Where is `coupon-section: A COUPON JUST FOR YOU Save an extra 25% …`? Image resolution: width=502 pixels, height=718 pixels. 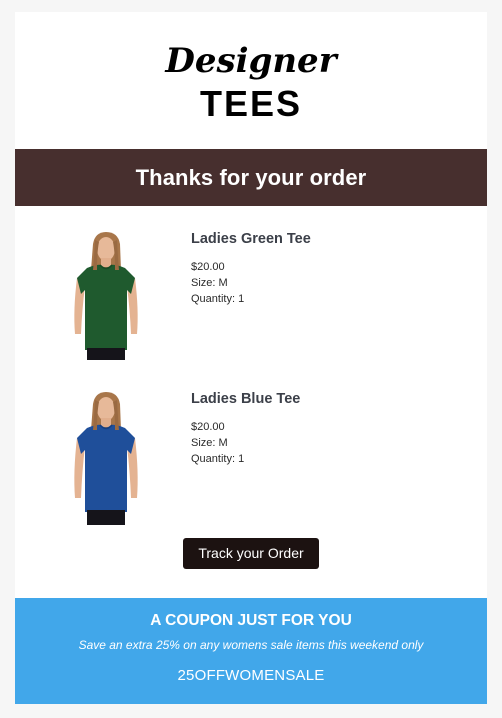
coupon-section: A COUPON JUST FOR YOU Save an extra 25% … is located at coordinates (251, 651).